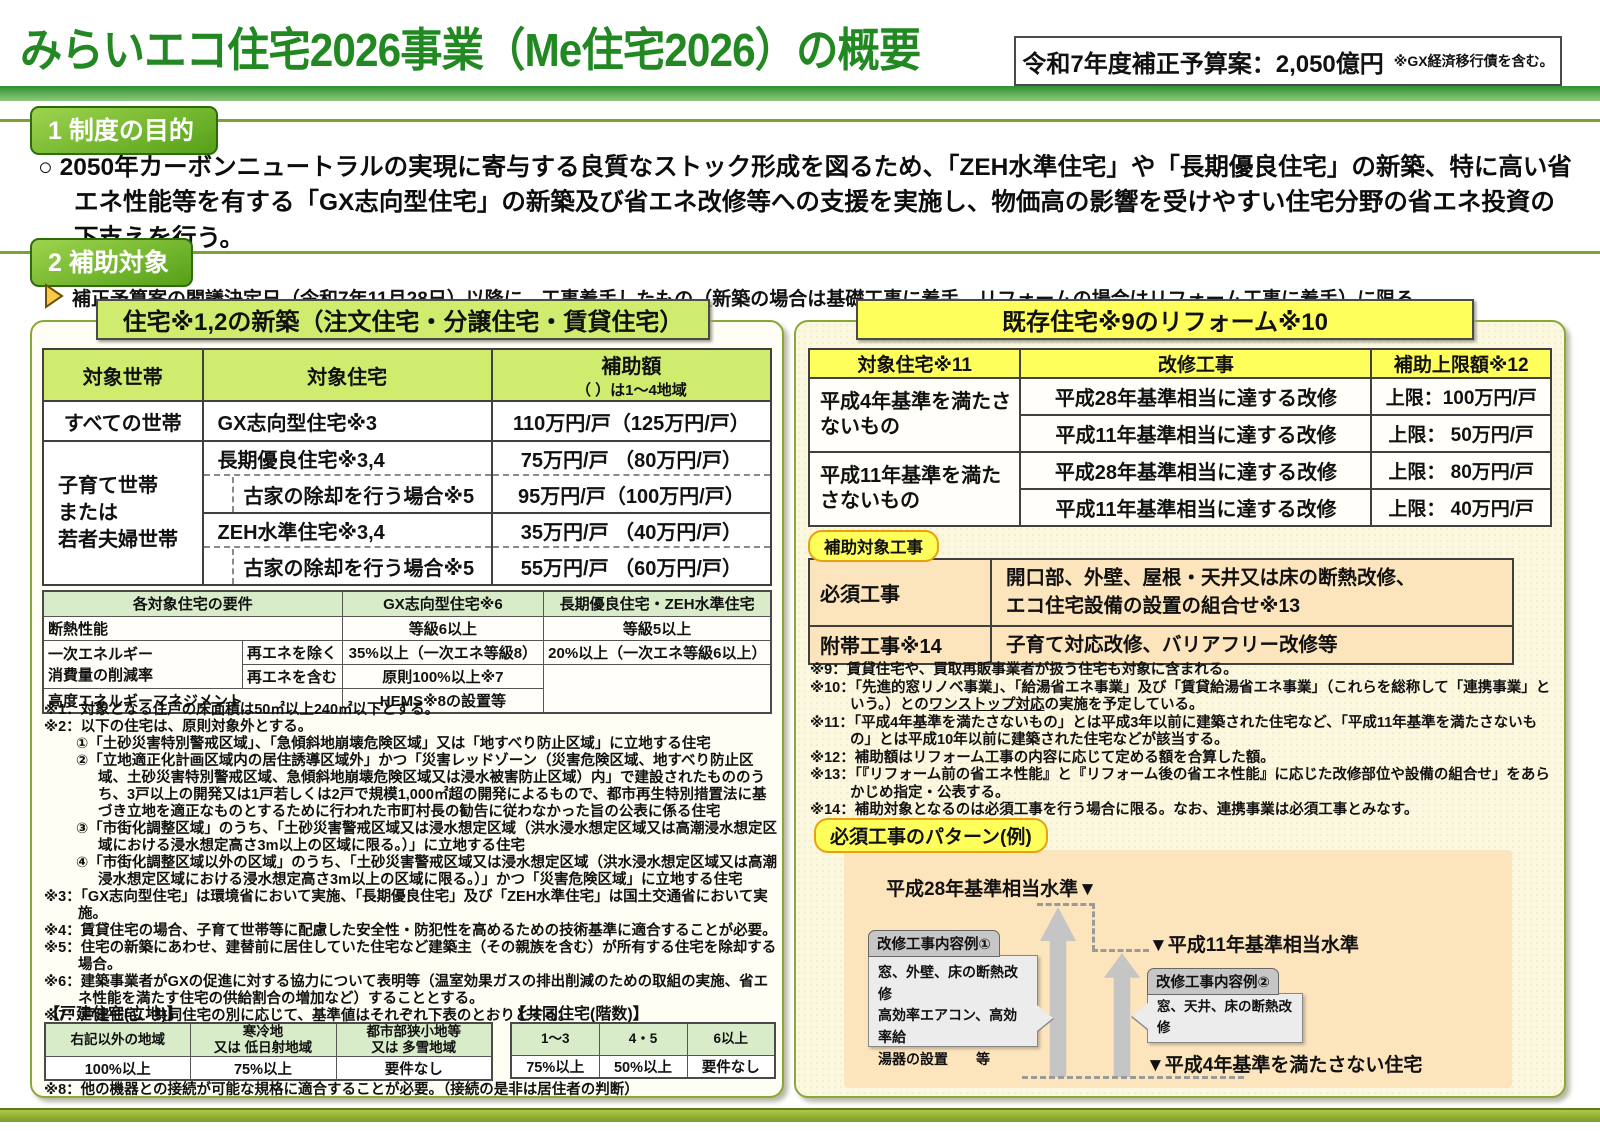 This screenshot has width=1600, height=1131. Describe the element at coordinates (1461, 507) in the screenshot. I see `cell-cap: 上限： 40万円/戸` at that location.